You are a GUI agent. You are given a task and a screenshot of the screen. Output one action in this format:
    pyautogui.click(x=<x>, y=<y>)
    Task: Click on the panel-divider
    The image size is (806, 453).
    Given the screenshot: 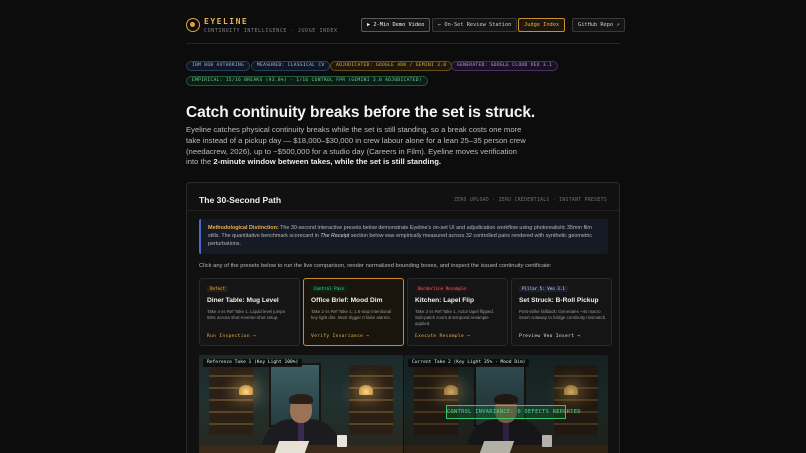 What is the action you would take?
    pyautogui.click(x=403, y=210)
    